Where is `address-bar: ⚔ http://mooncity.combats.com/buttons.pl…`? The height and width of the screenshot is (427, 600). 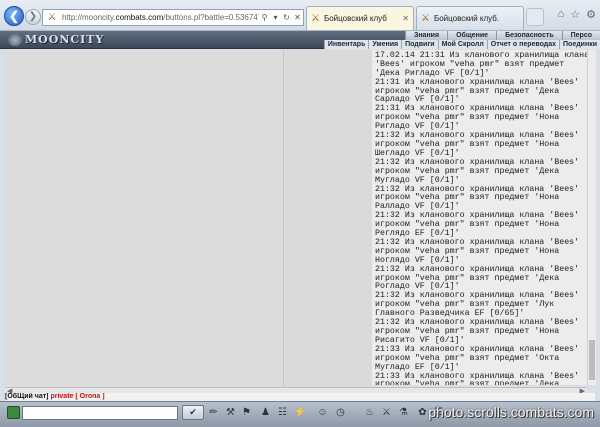
address-bar: ⚔ http://mooncity.combats.com/buttons.pl… is located at coordinates (173, 17).